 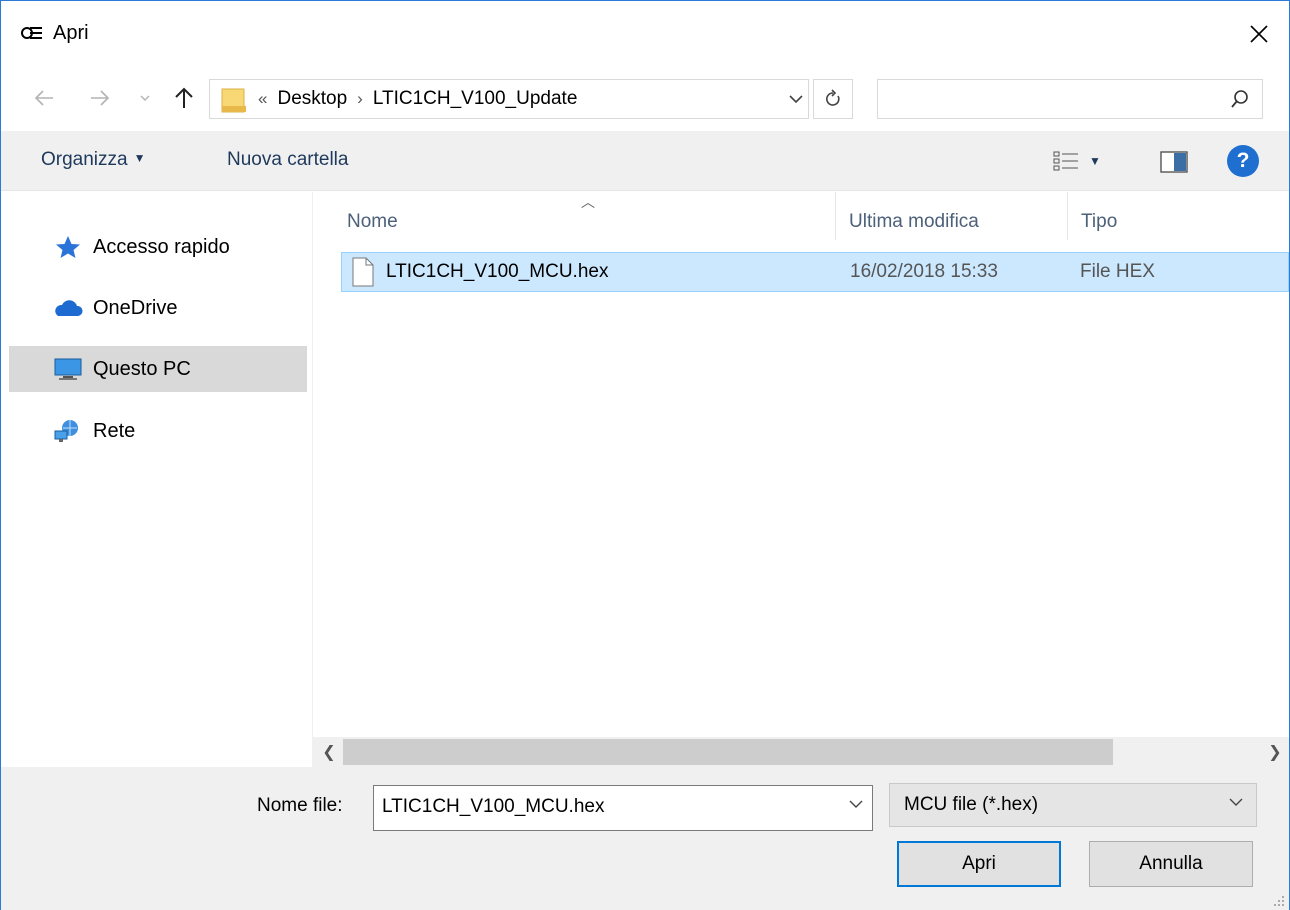 What do you see at coordinates (1243, 161) in the screenshot?
I see `help-button: ?` at bounding box center [1243, 161].